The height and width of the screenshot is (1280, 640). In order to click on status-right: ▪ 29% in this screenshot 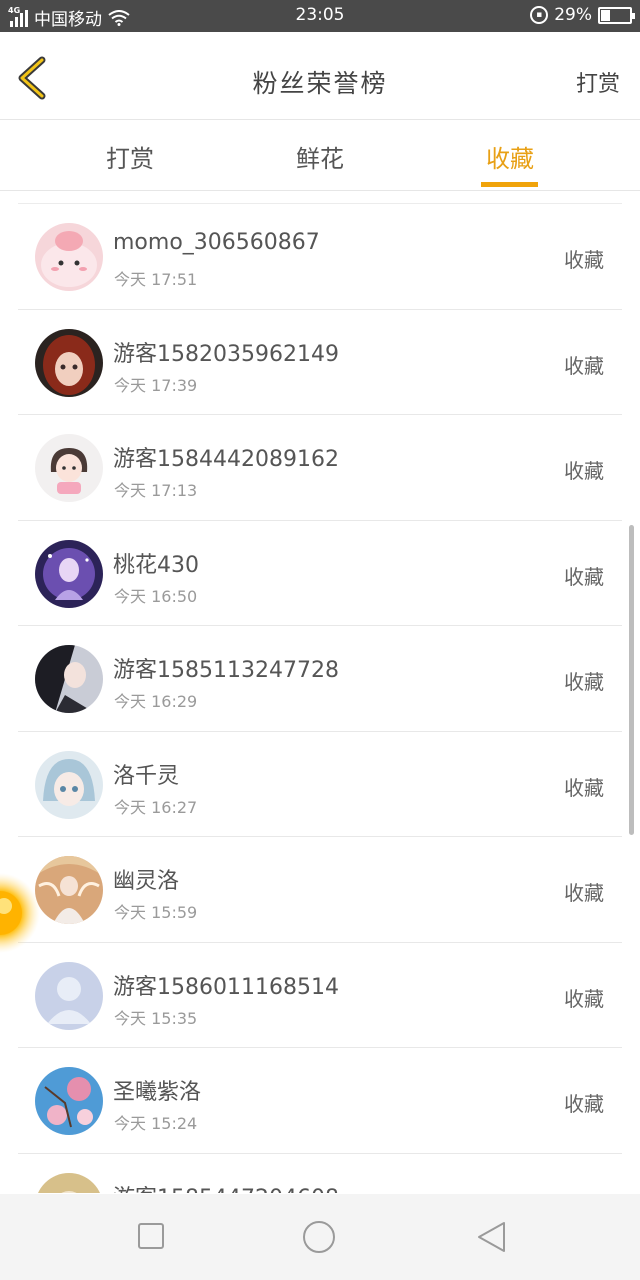, I will do `click(582, 15)`.